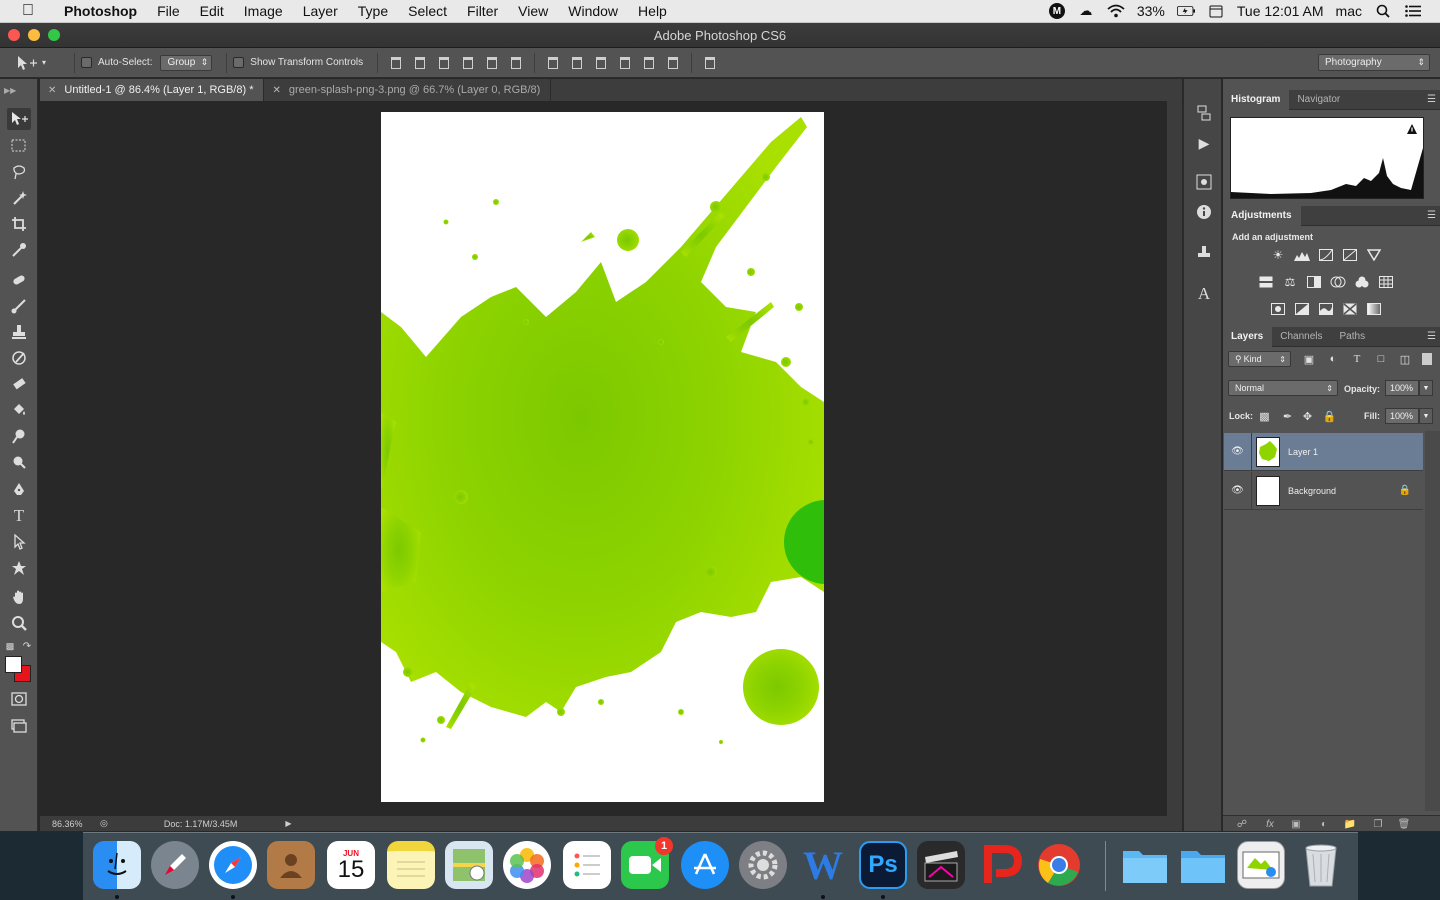  Describe the element at coordinates (42, 63) in the screenshot. I see `tool-preset-picker: ▾` at that location.